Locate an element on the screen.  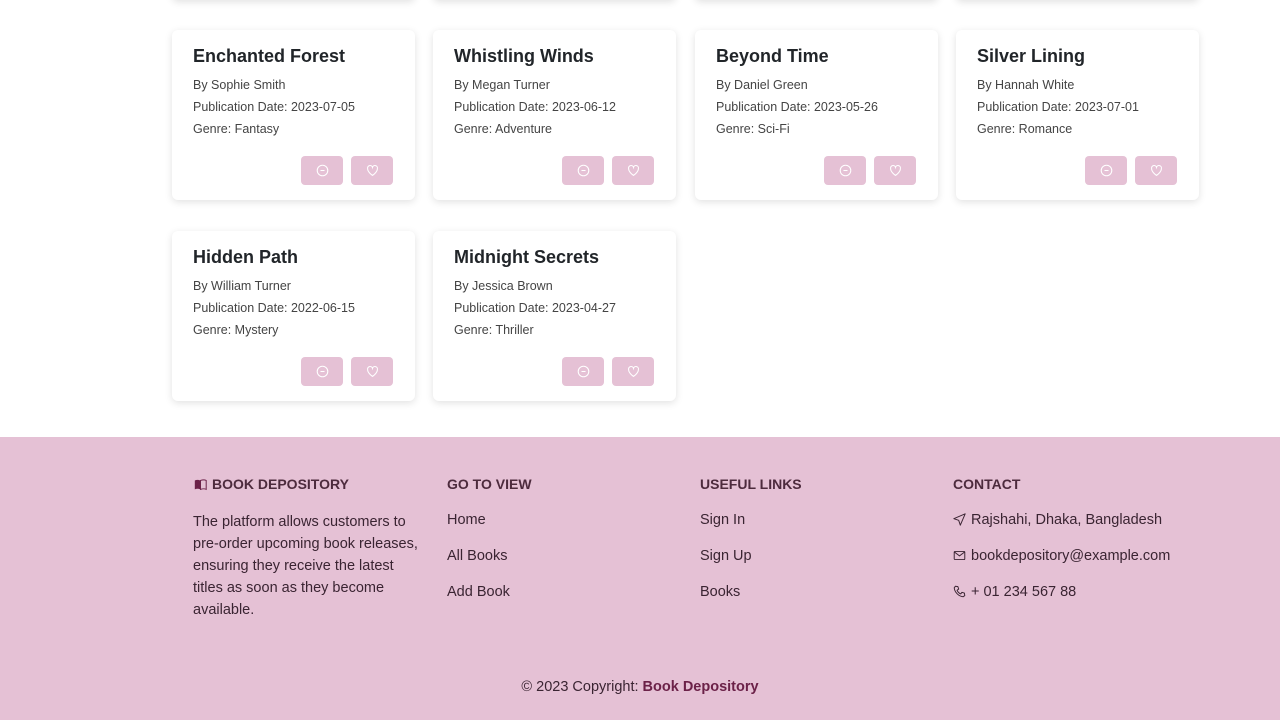
book-publication-date: Publication Date: 2023-06-12 is located at coordinates (535, 107).